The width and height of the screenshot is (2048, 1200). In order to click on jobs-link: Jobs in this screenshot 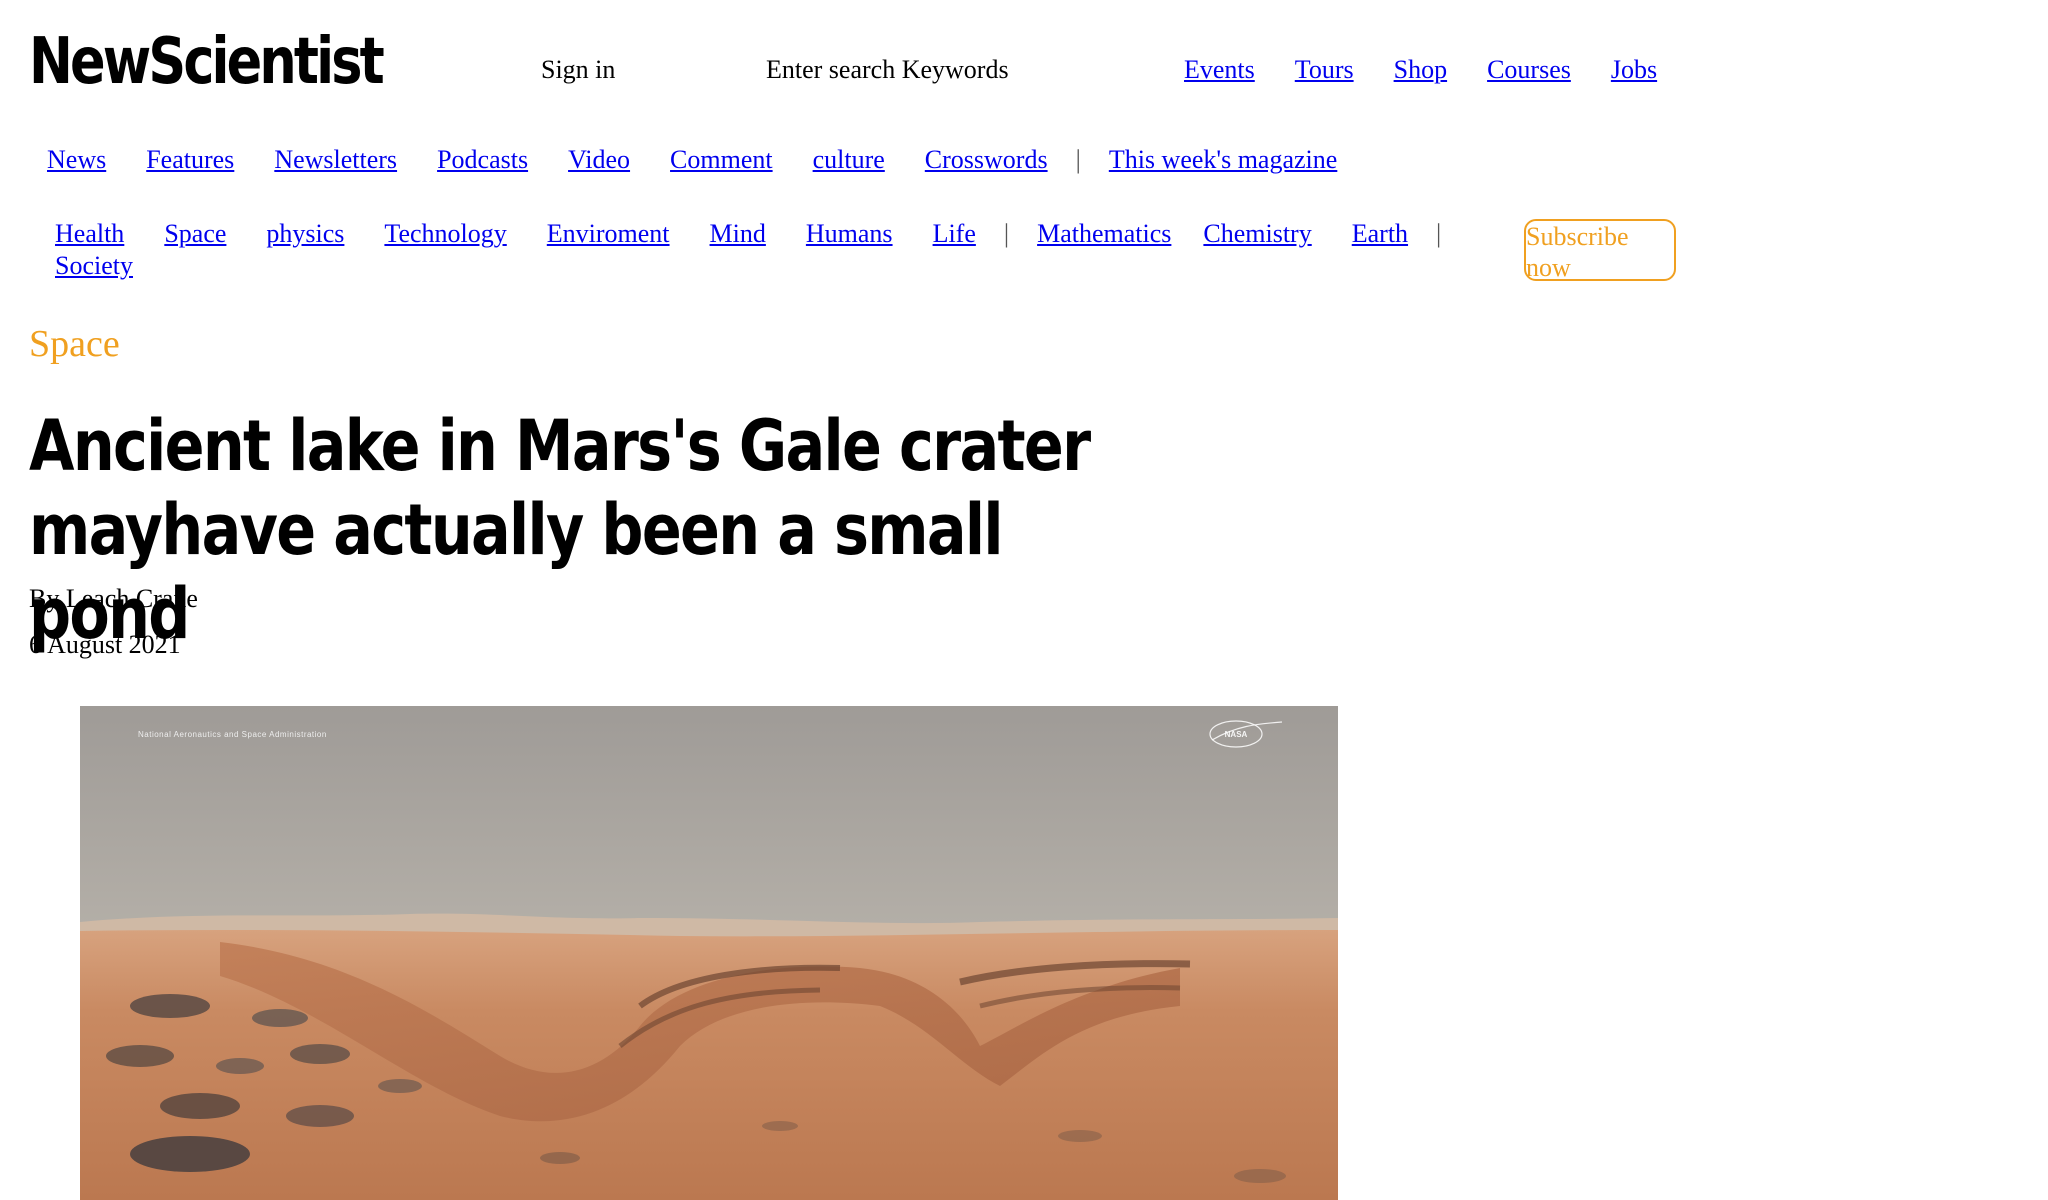, I will do `click(1634, 70)`.